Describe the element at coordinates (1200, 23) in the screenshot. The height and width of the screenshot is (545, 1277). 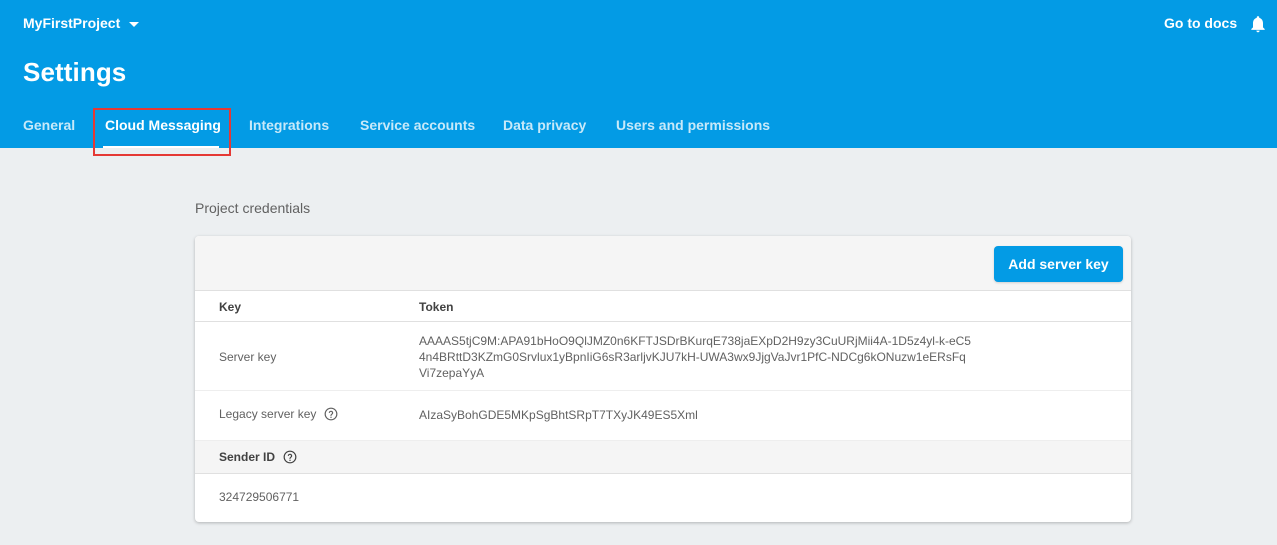
I see `go-to-docs-link: Go to docs` at that location.